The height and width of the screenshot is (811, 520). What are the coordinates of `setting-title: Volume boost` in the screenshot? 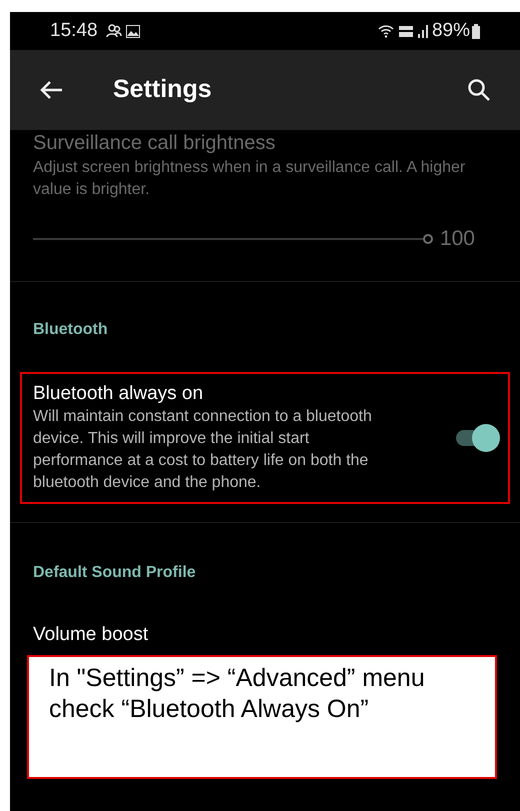 It's located at (91, 634).